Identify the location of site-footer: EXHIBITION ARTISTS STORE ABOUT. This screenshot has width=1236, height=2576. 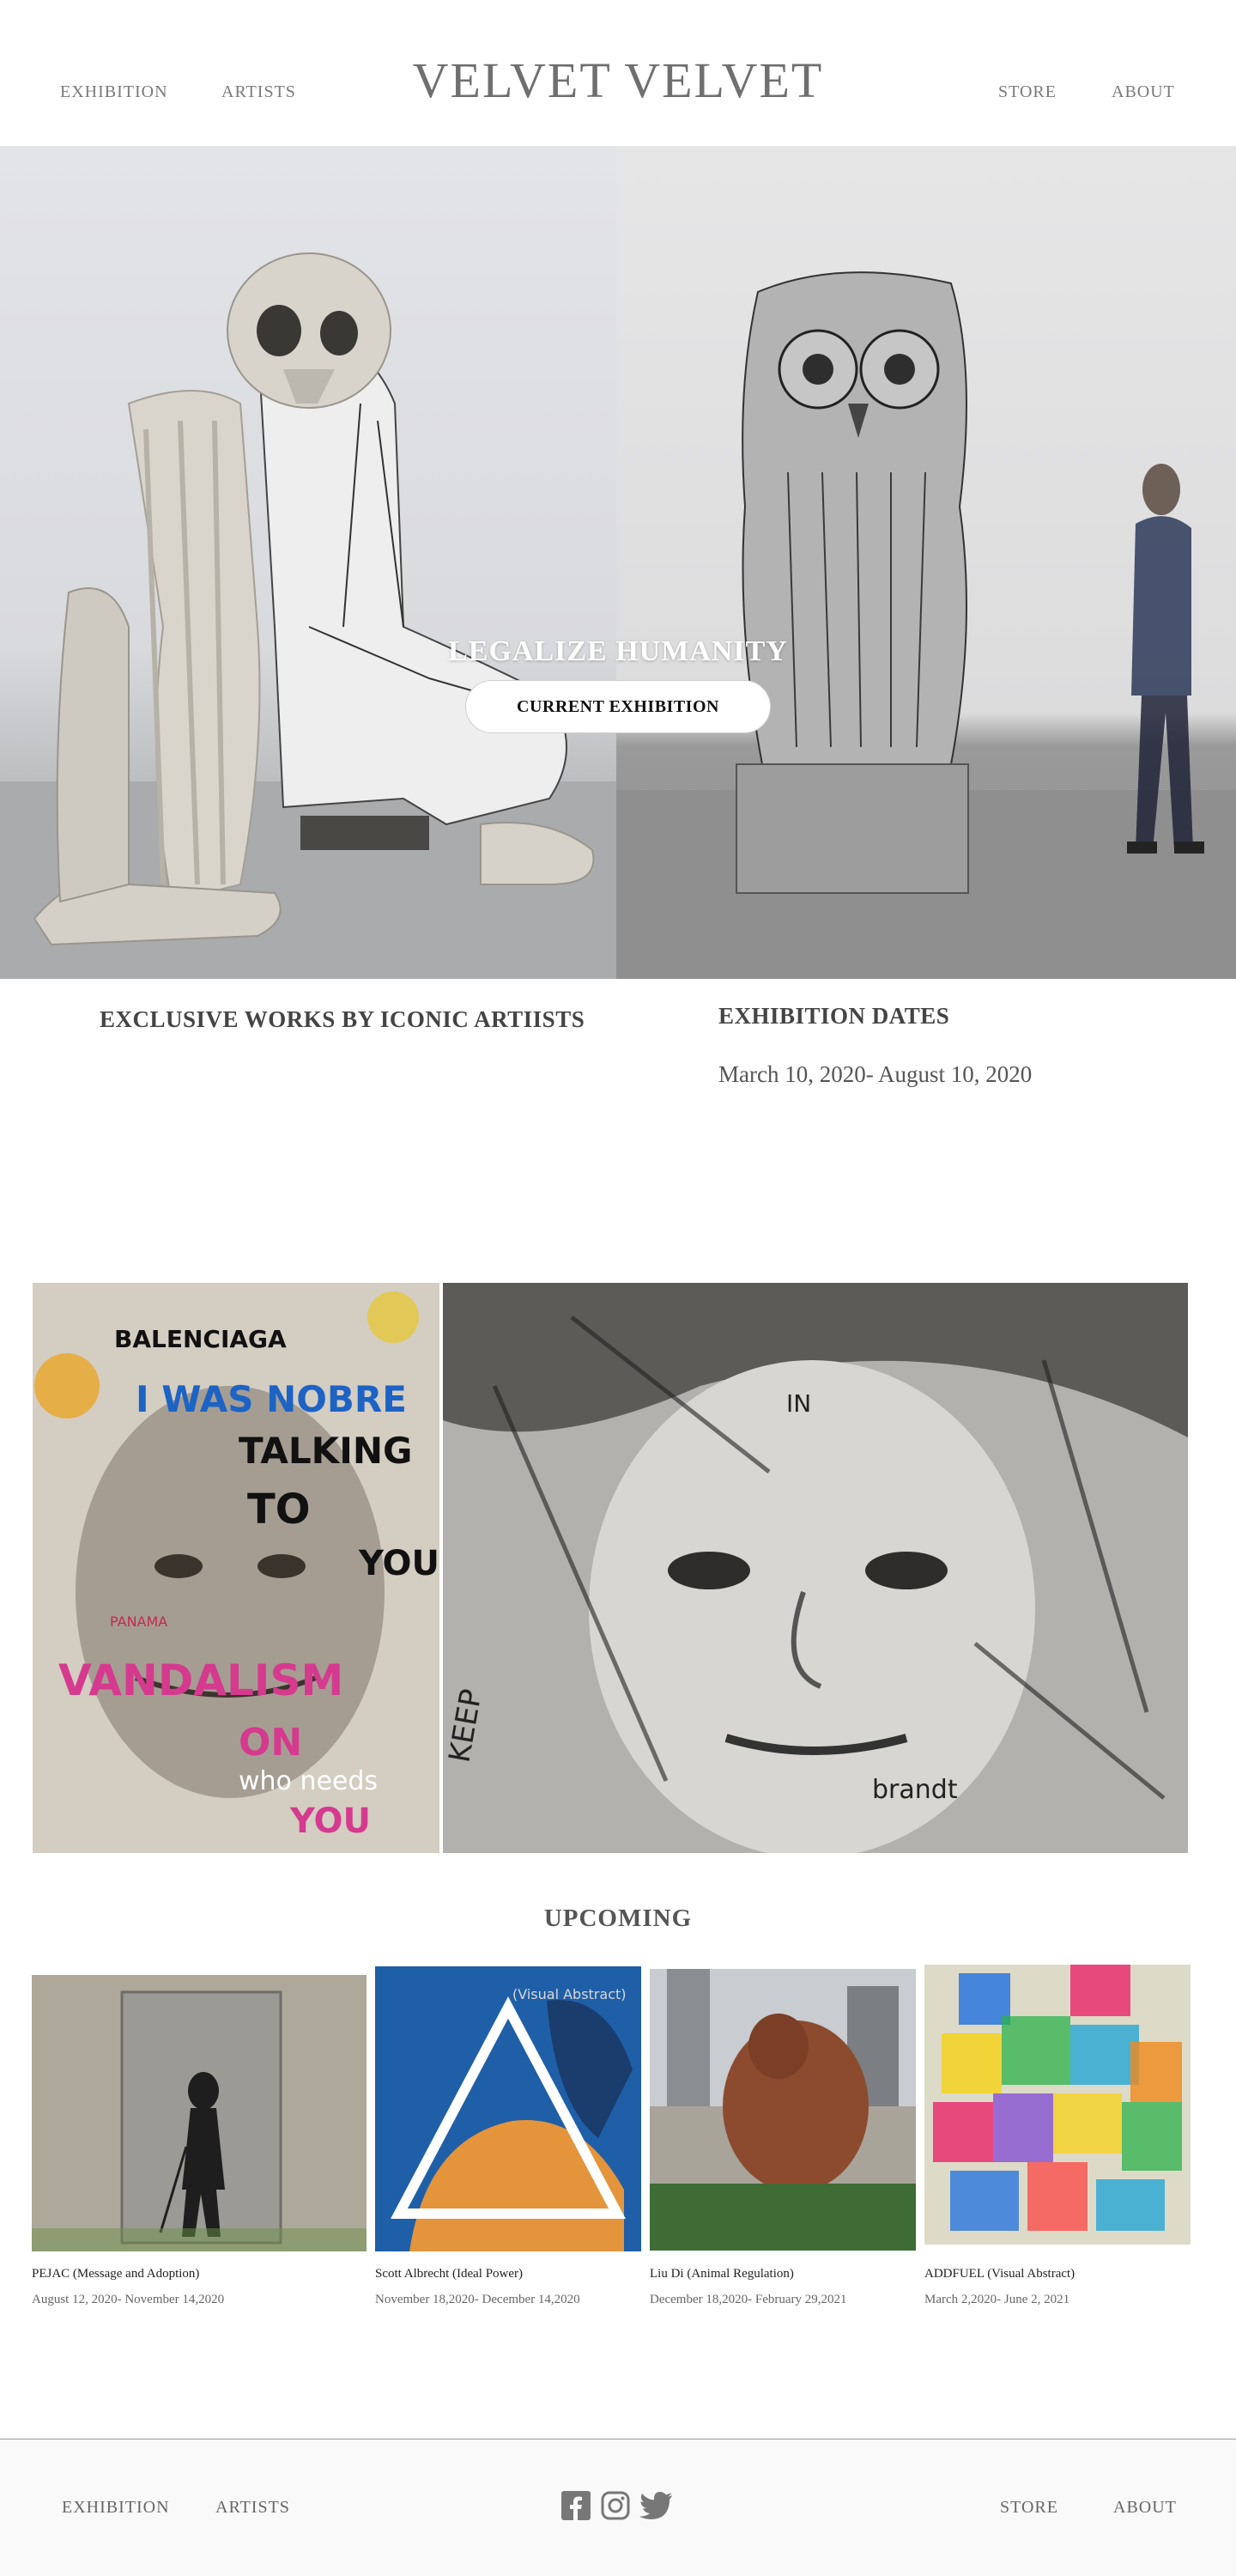
(618, 2507).